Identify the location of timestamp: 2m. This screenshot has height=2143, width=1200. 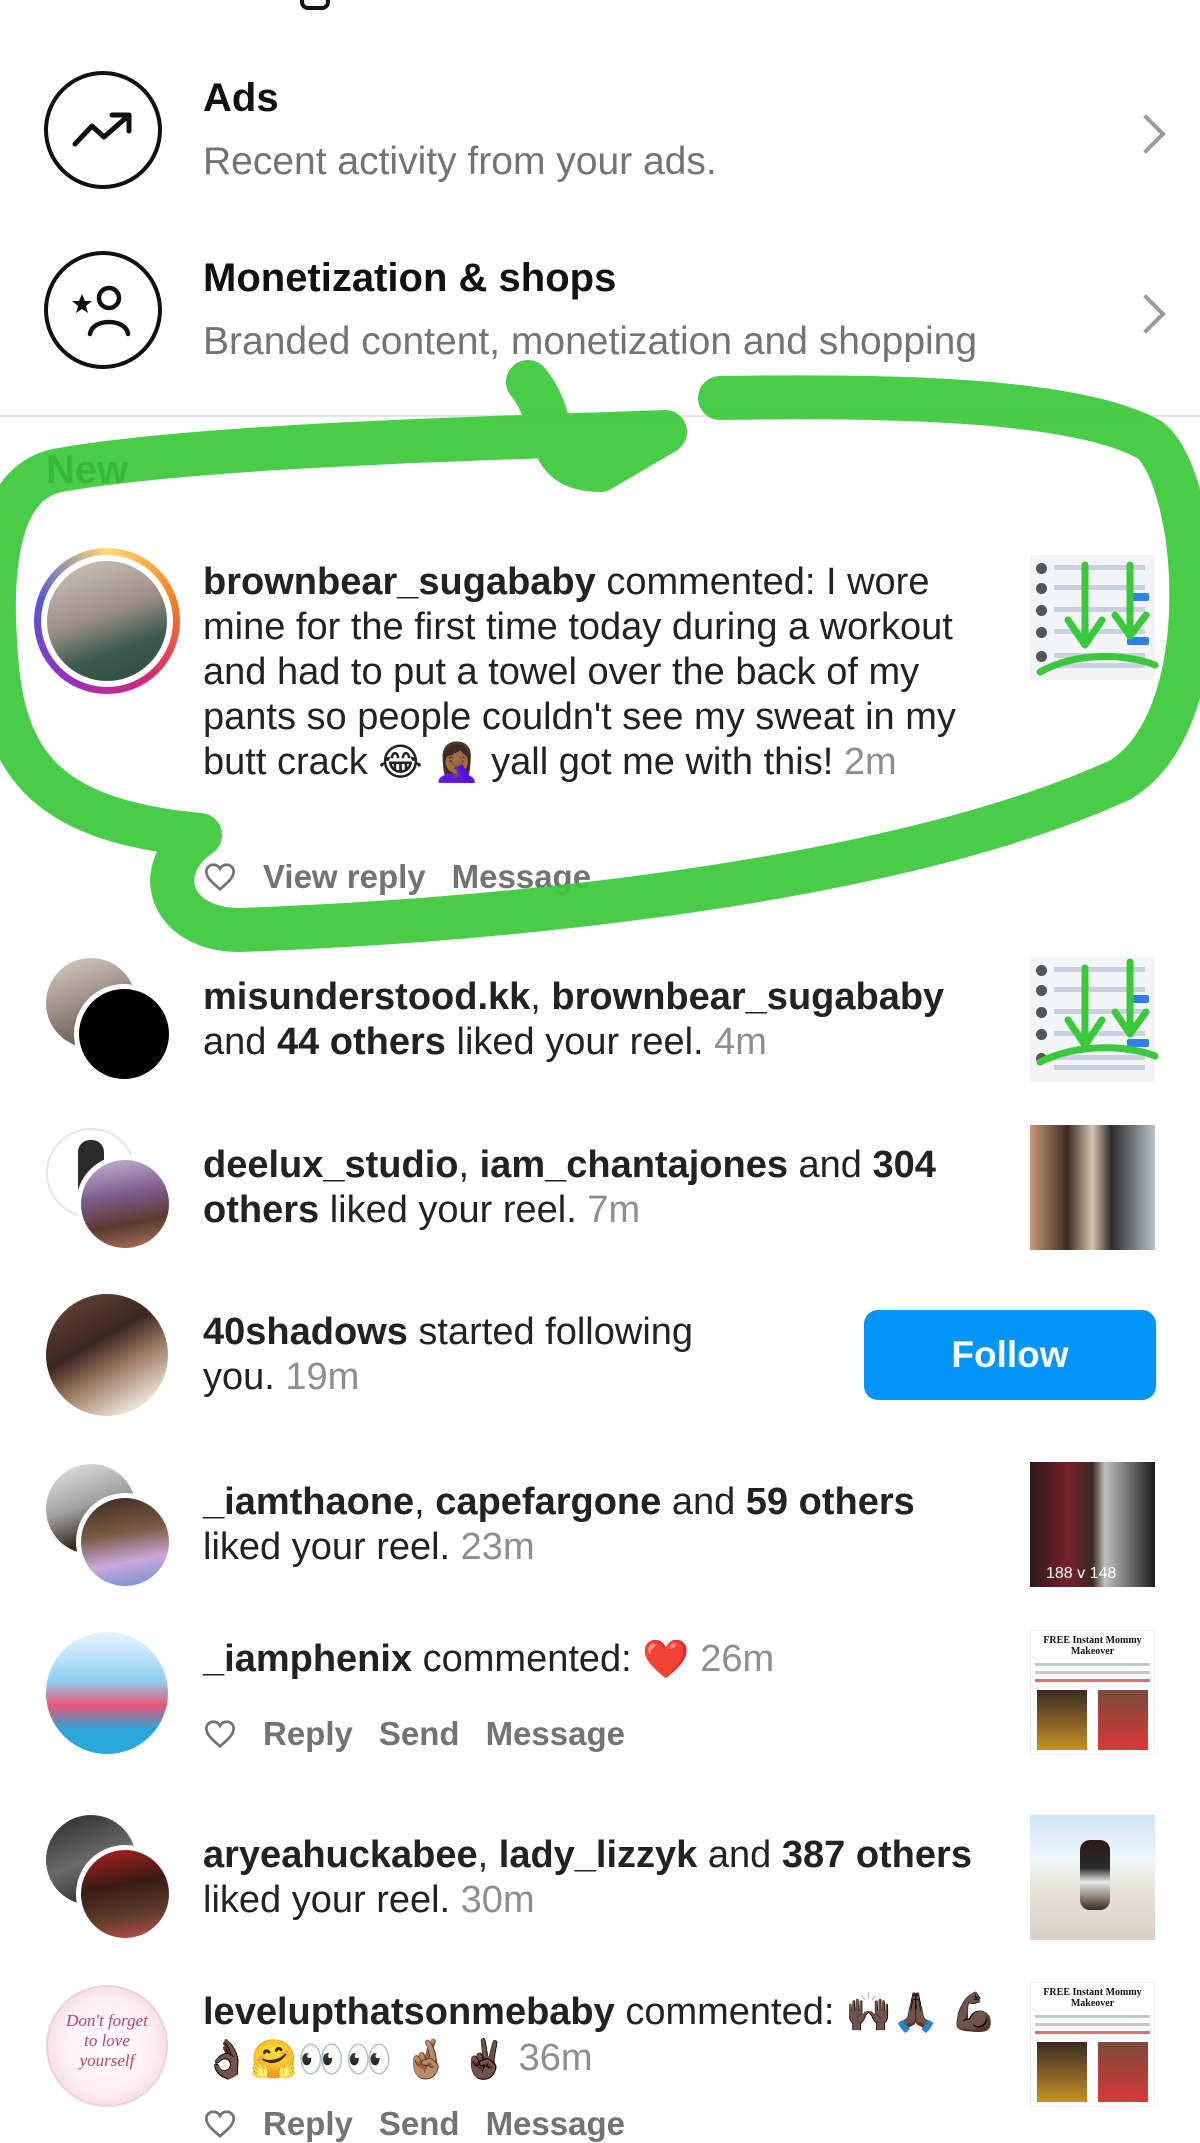
(870, 762).